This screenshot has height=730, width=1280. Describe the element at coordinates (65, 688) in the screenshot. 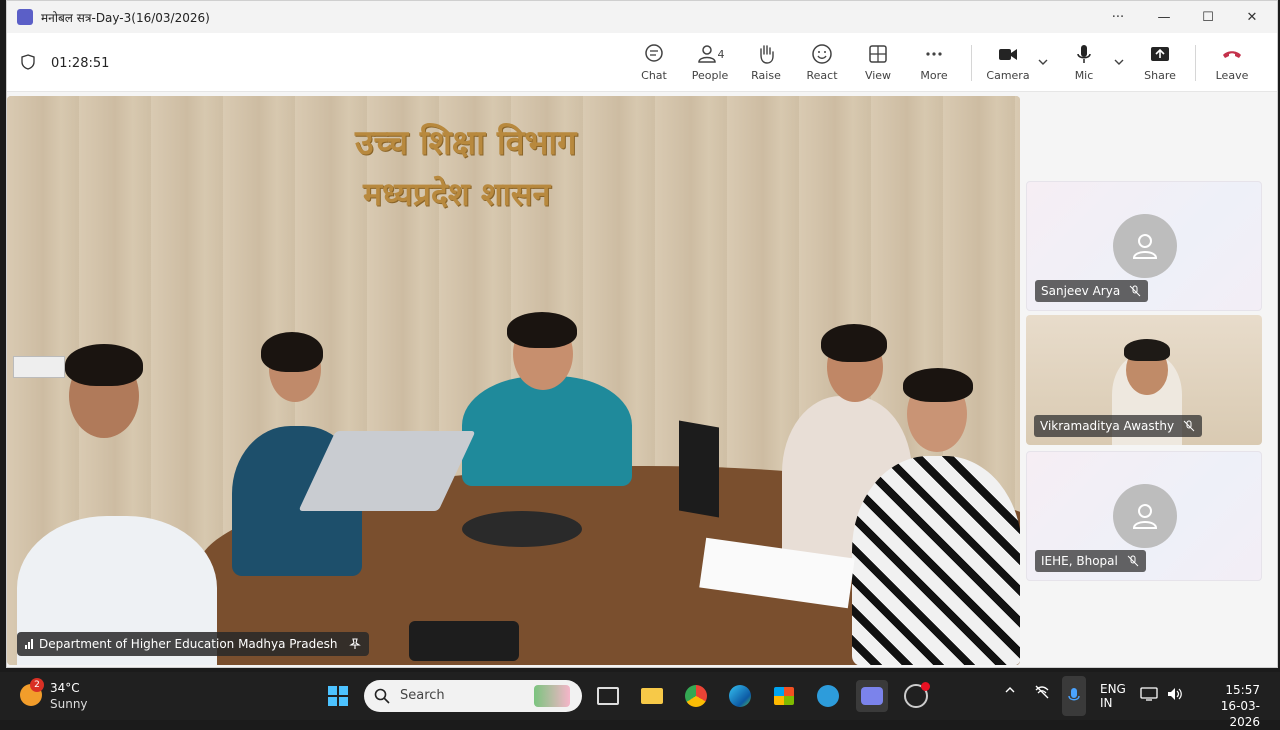

I see `weather-temperature: 34°C` at that location.